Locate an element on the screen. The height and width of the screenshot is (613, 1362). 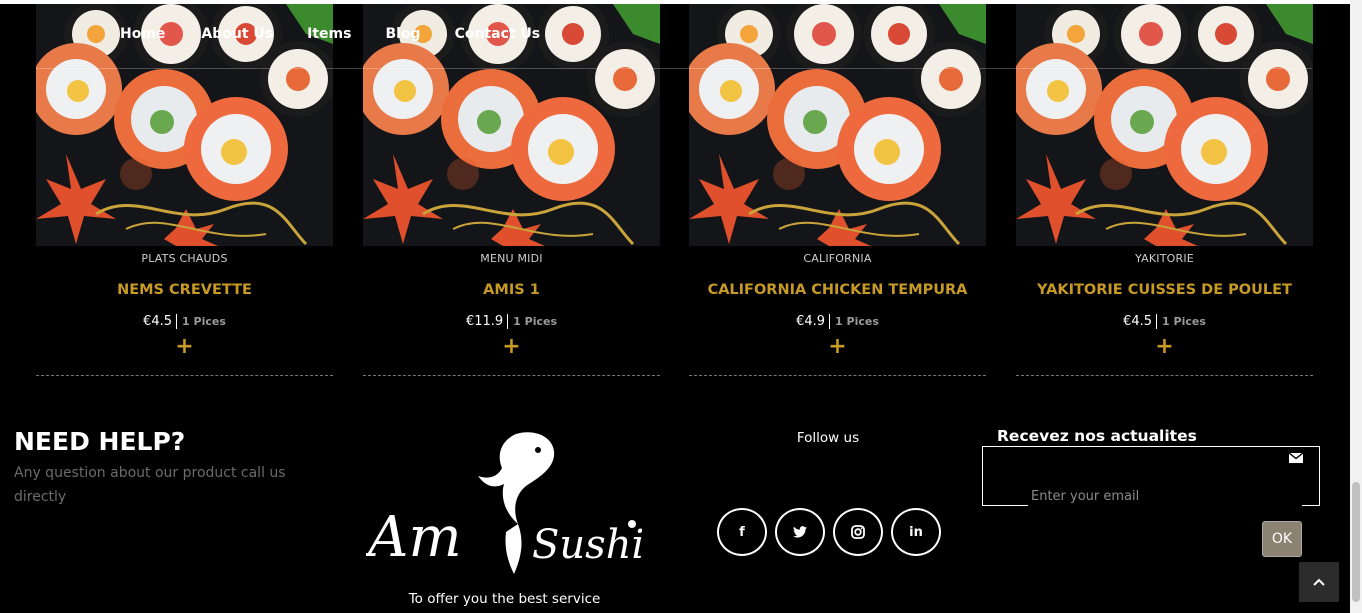
svg-text: Am is located at coordinates (414, 537).